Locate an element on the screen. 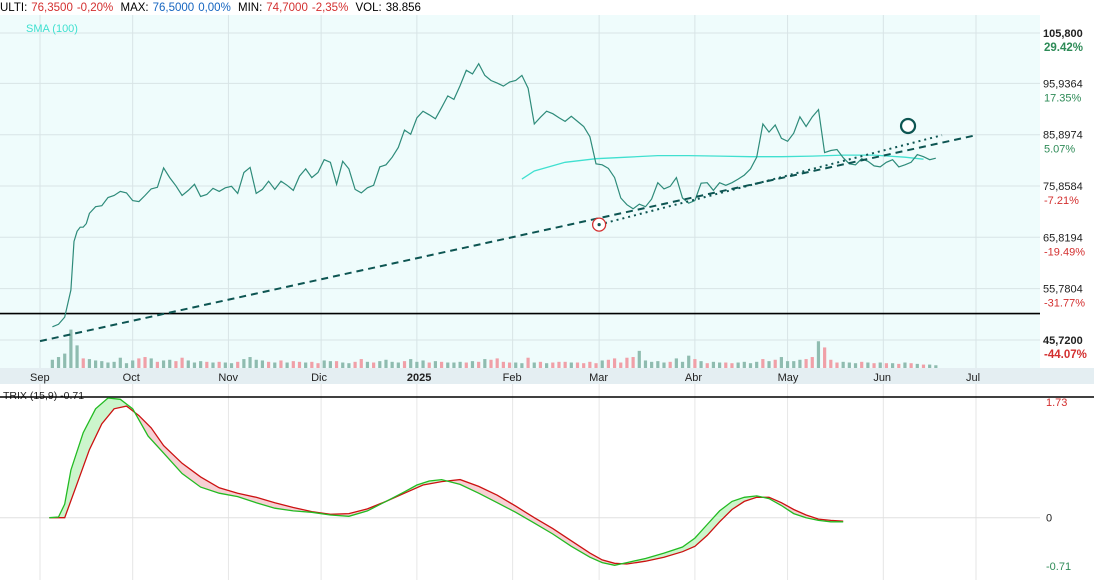 The width and height of the screenshot is (1094, 580). trendline-anchor-dot is located at coordinates (599, 225).